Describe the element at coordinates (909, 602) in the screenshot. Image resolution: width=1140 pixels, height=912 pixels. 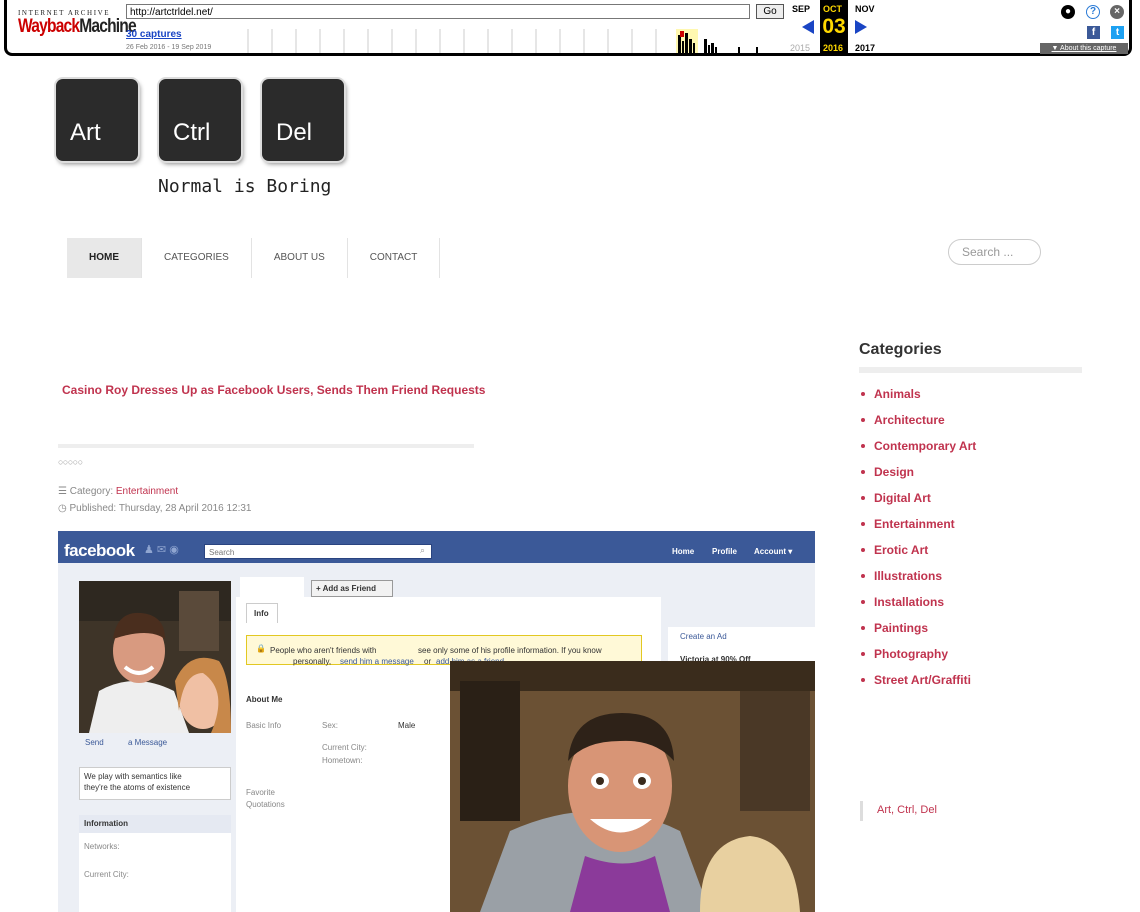
I see `category-label: Installations` at that location.